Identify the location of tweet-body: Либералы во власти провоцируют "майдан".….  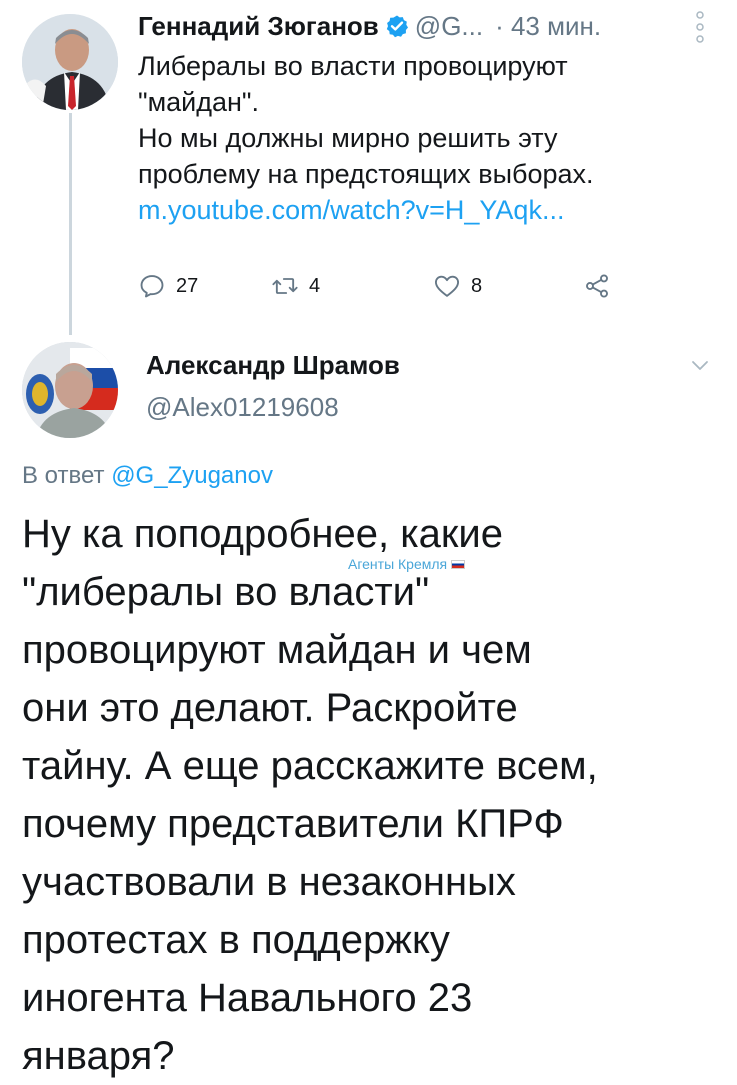
(418, 138).